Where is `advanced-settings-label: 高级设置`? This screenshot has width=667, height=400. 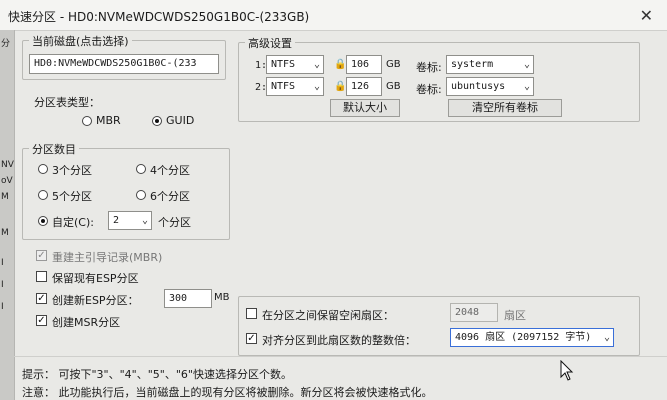 advanced-settings-label: 高级设置 is located at coordinates (270, 43).